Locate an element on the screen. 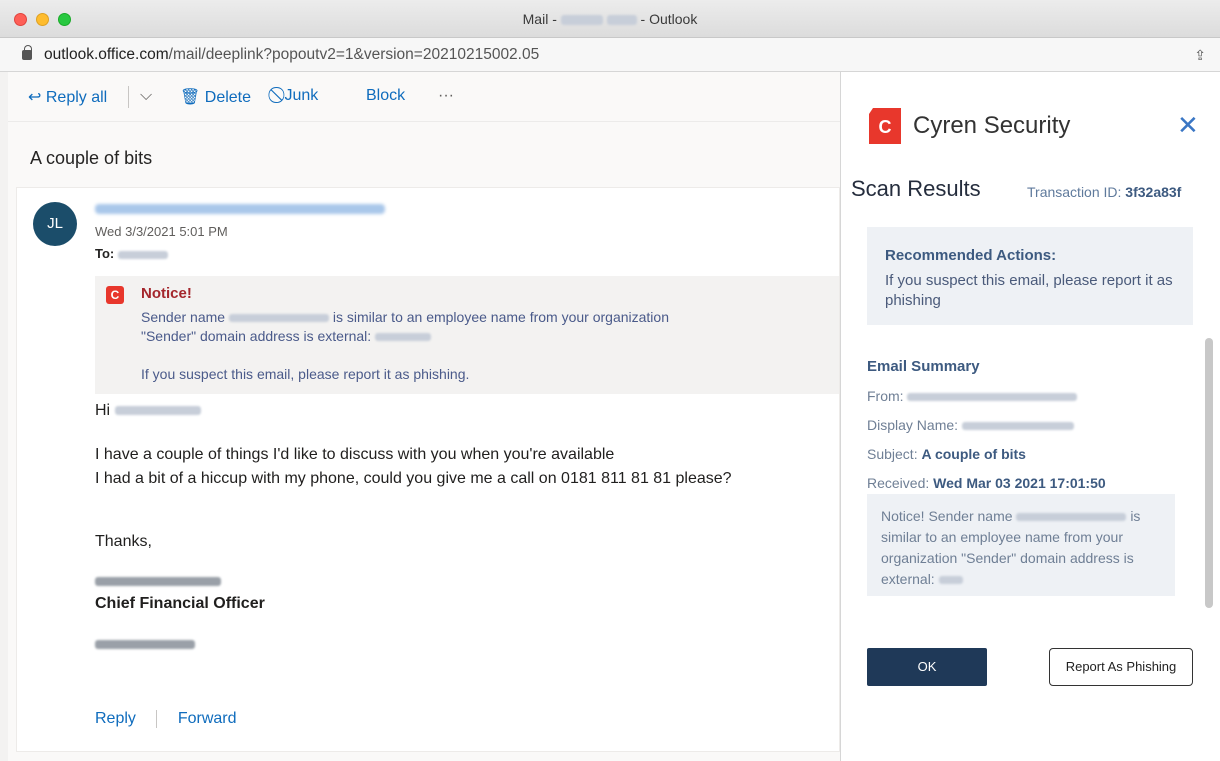  summary-display-name: Display Name: is located at coordinates (970, 425).